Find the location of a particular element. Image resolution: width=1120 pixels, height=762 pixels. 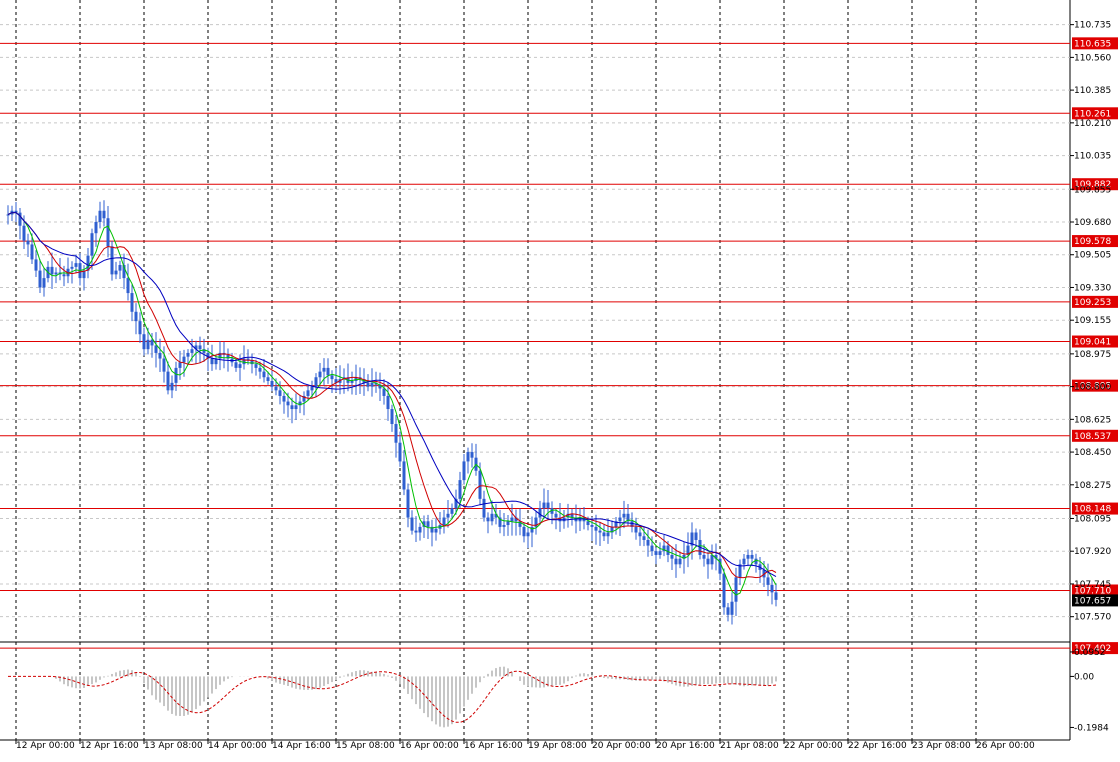

x-tick-label: 23 Apr 08:00 is located at coordinates (941, 746).